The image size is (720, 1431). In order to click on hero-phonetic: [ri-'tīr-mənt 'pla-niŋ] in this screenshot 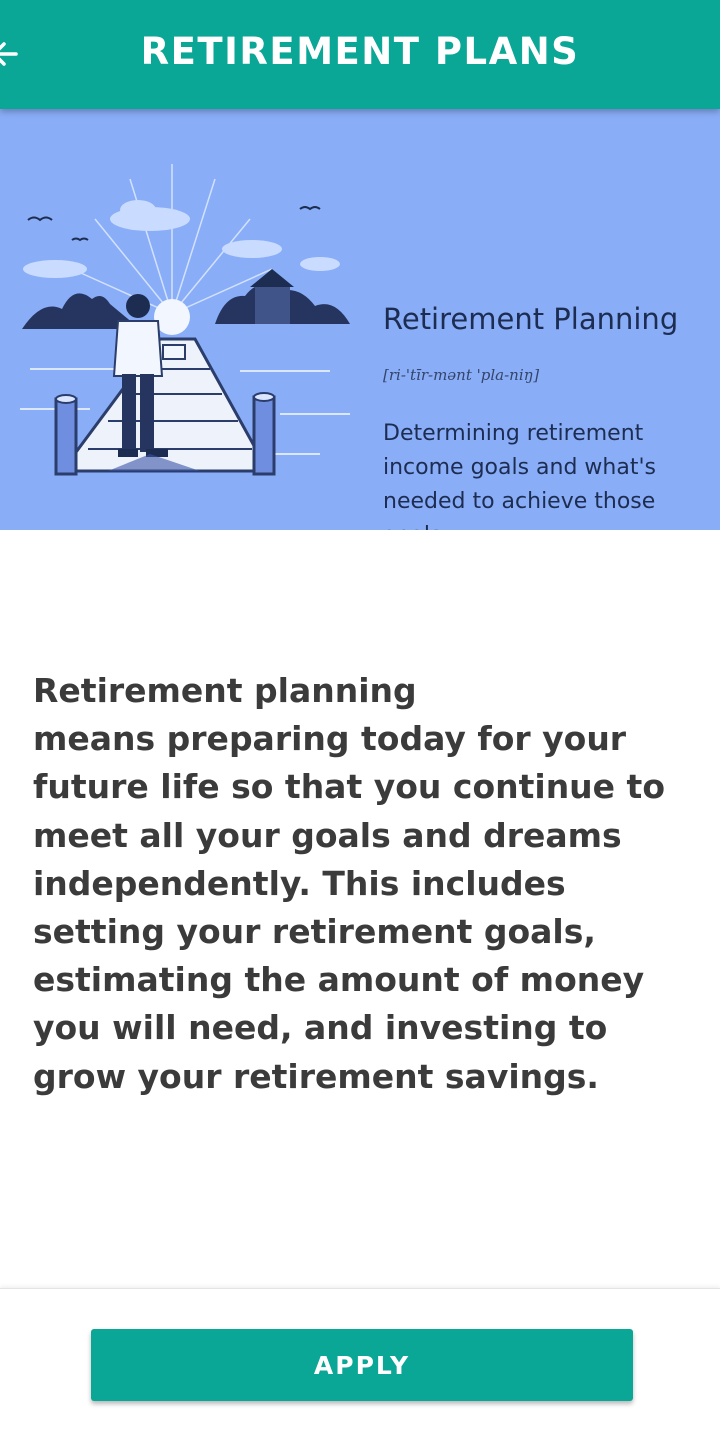, I will do `click(461, 375)`.